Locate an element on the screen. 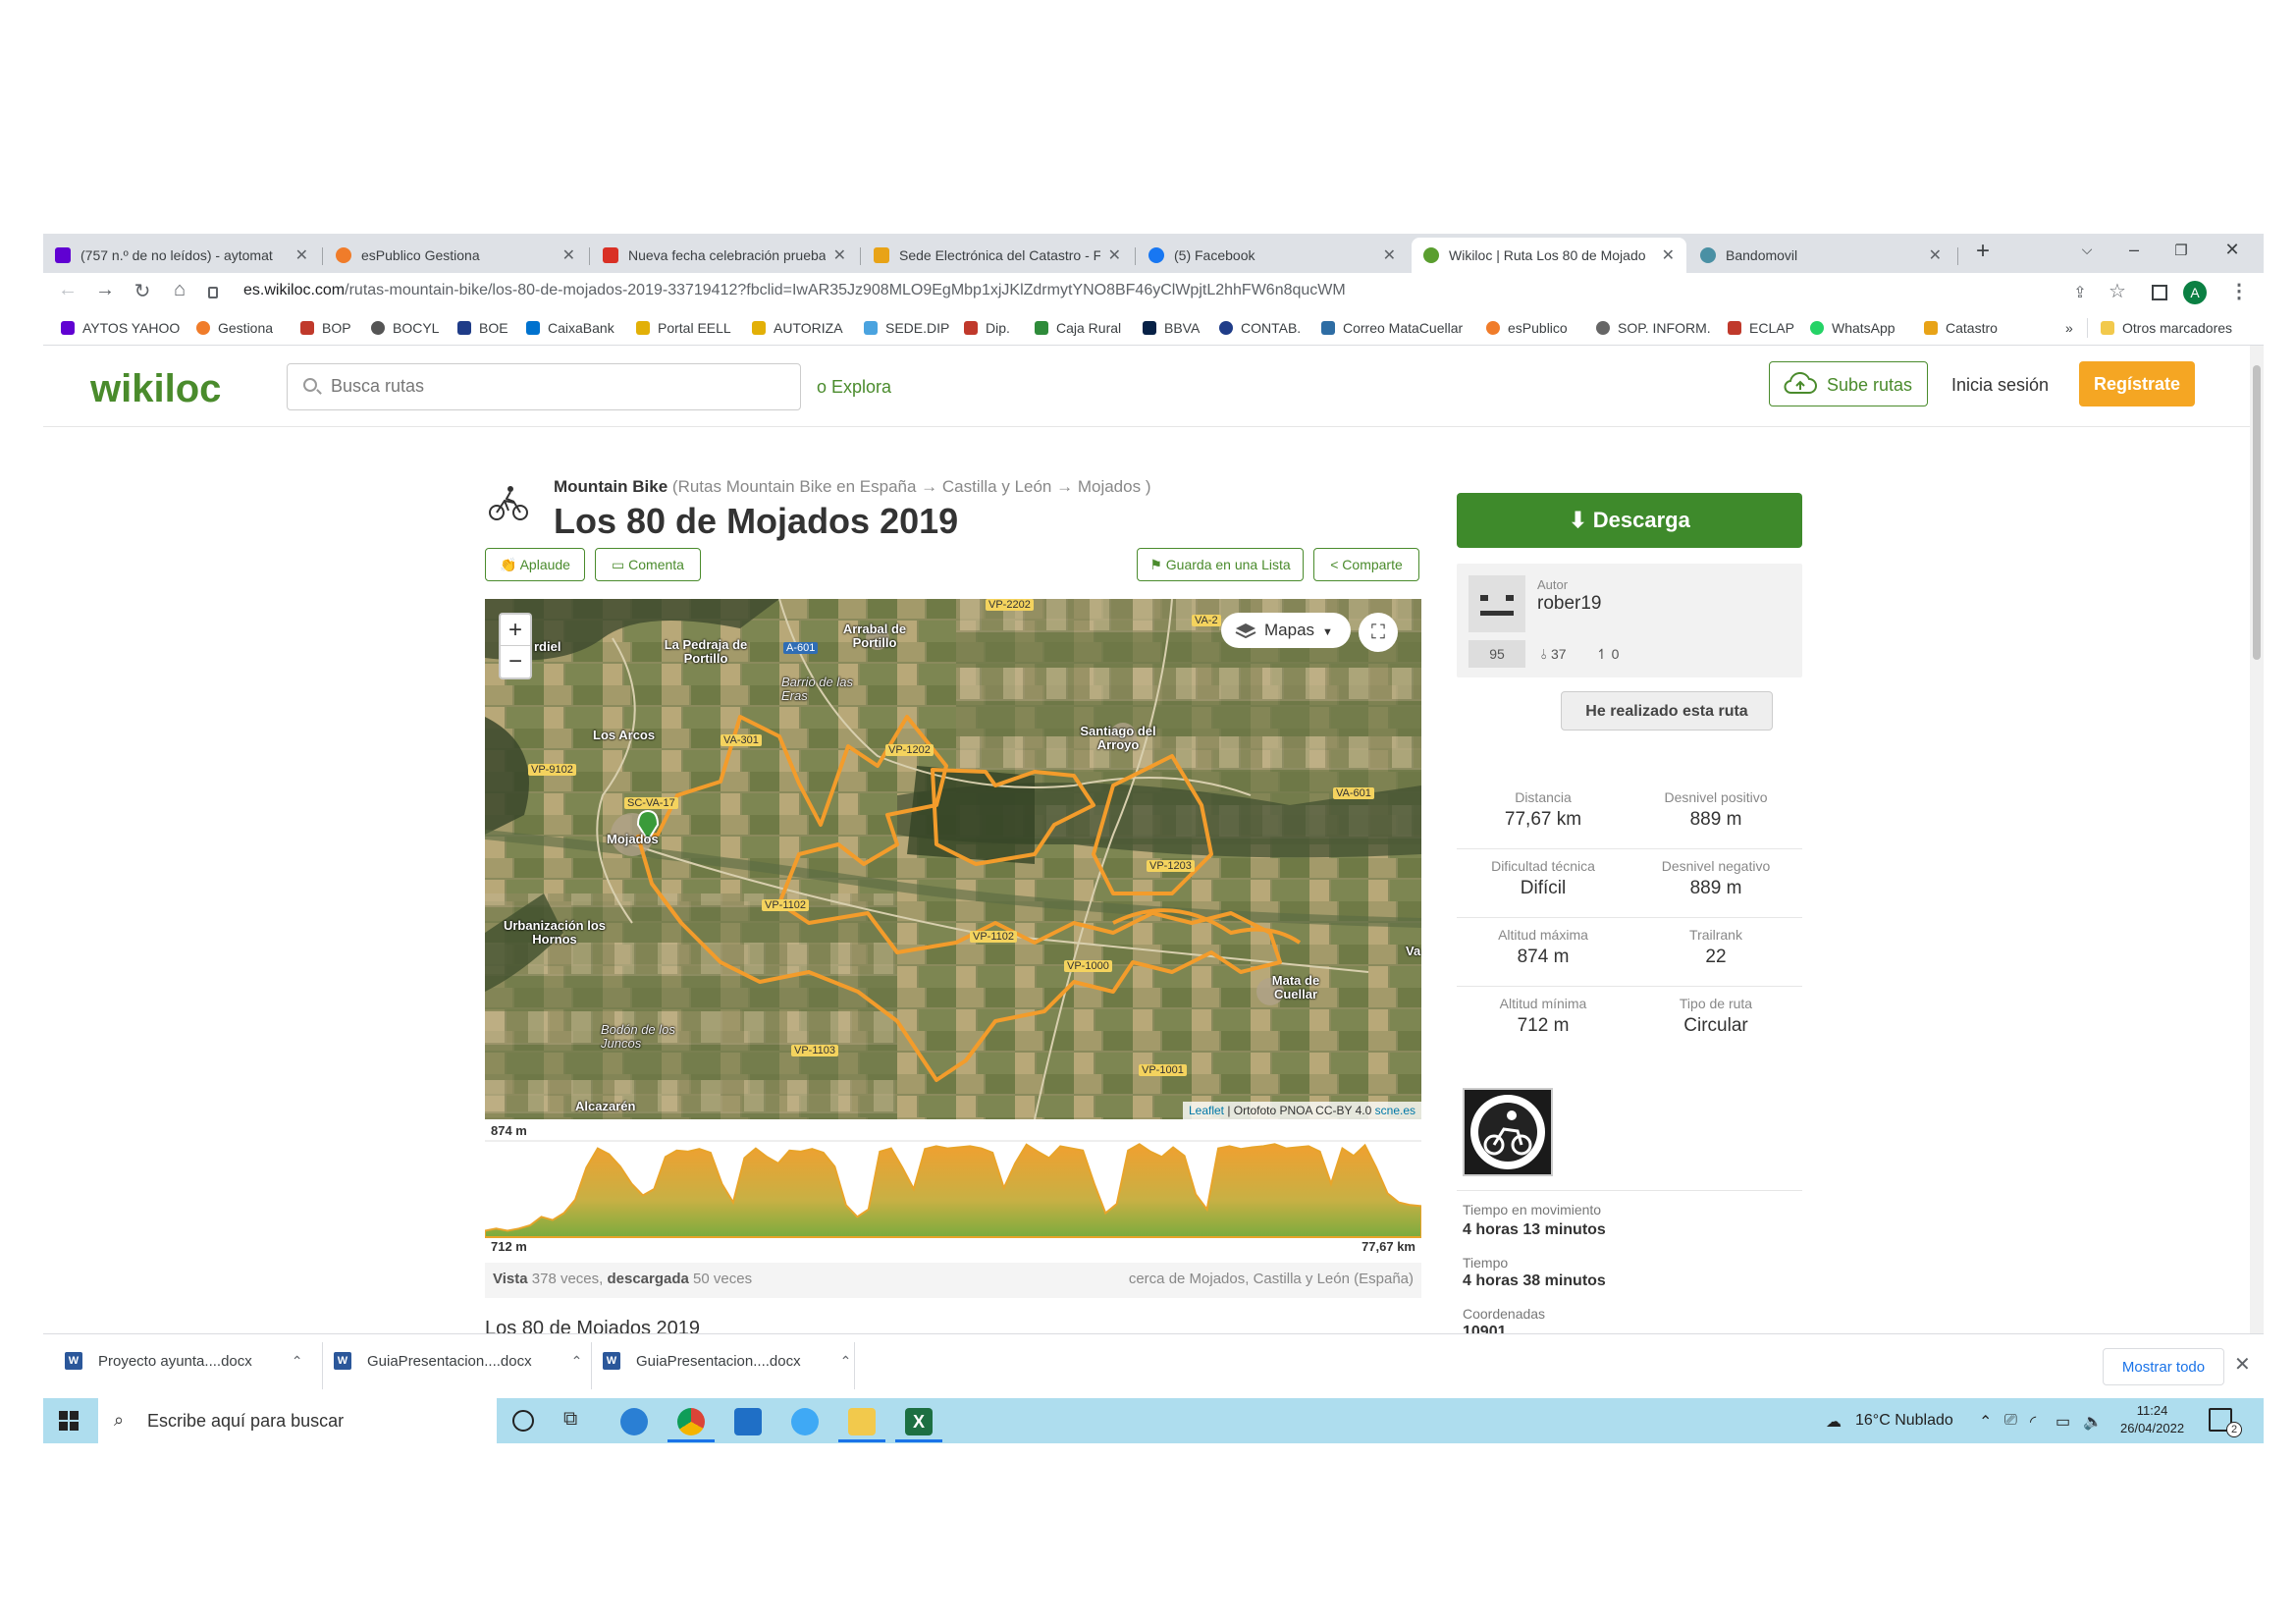  bookmark-whatsapp: WhatsApp is located at coordinates (1853, 328).